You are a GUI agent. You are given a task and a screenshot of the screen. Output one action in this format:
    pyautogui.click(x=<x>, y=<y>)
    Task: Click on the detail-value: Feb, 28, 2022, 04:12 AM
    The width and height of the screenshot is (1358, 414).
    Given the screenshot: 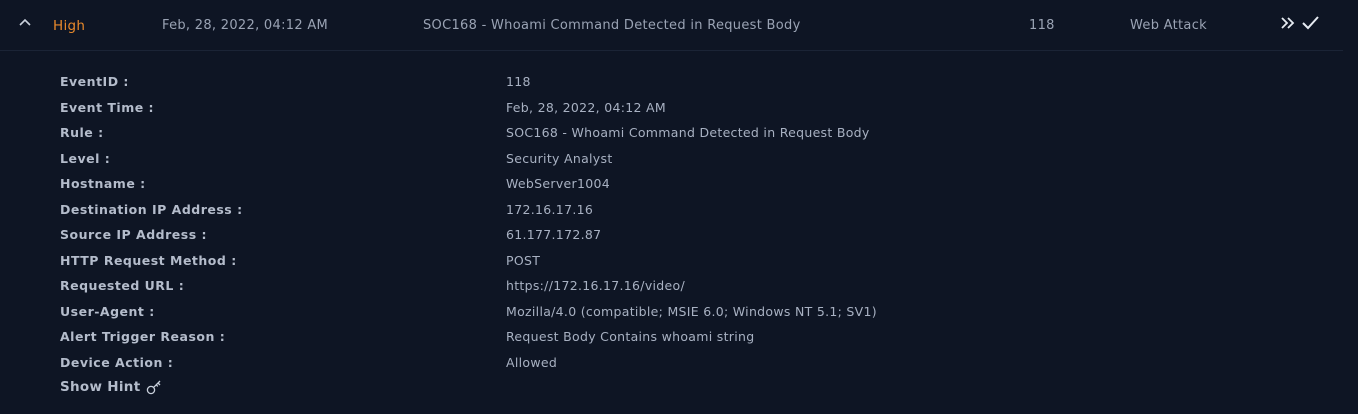 What is the action you would take?
    pyautogui.click(x=586, y=107)
    